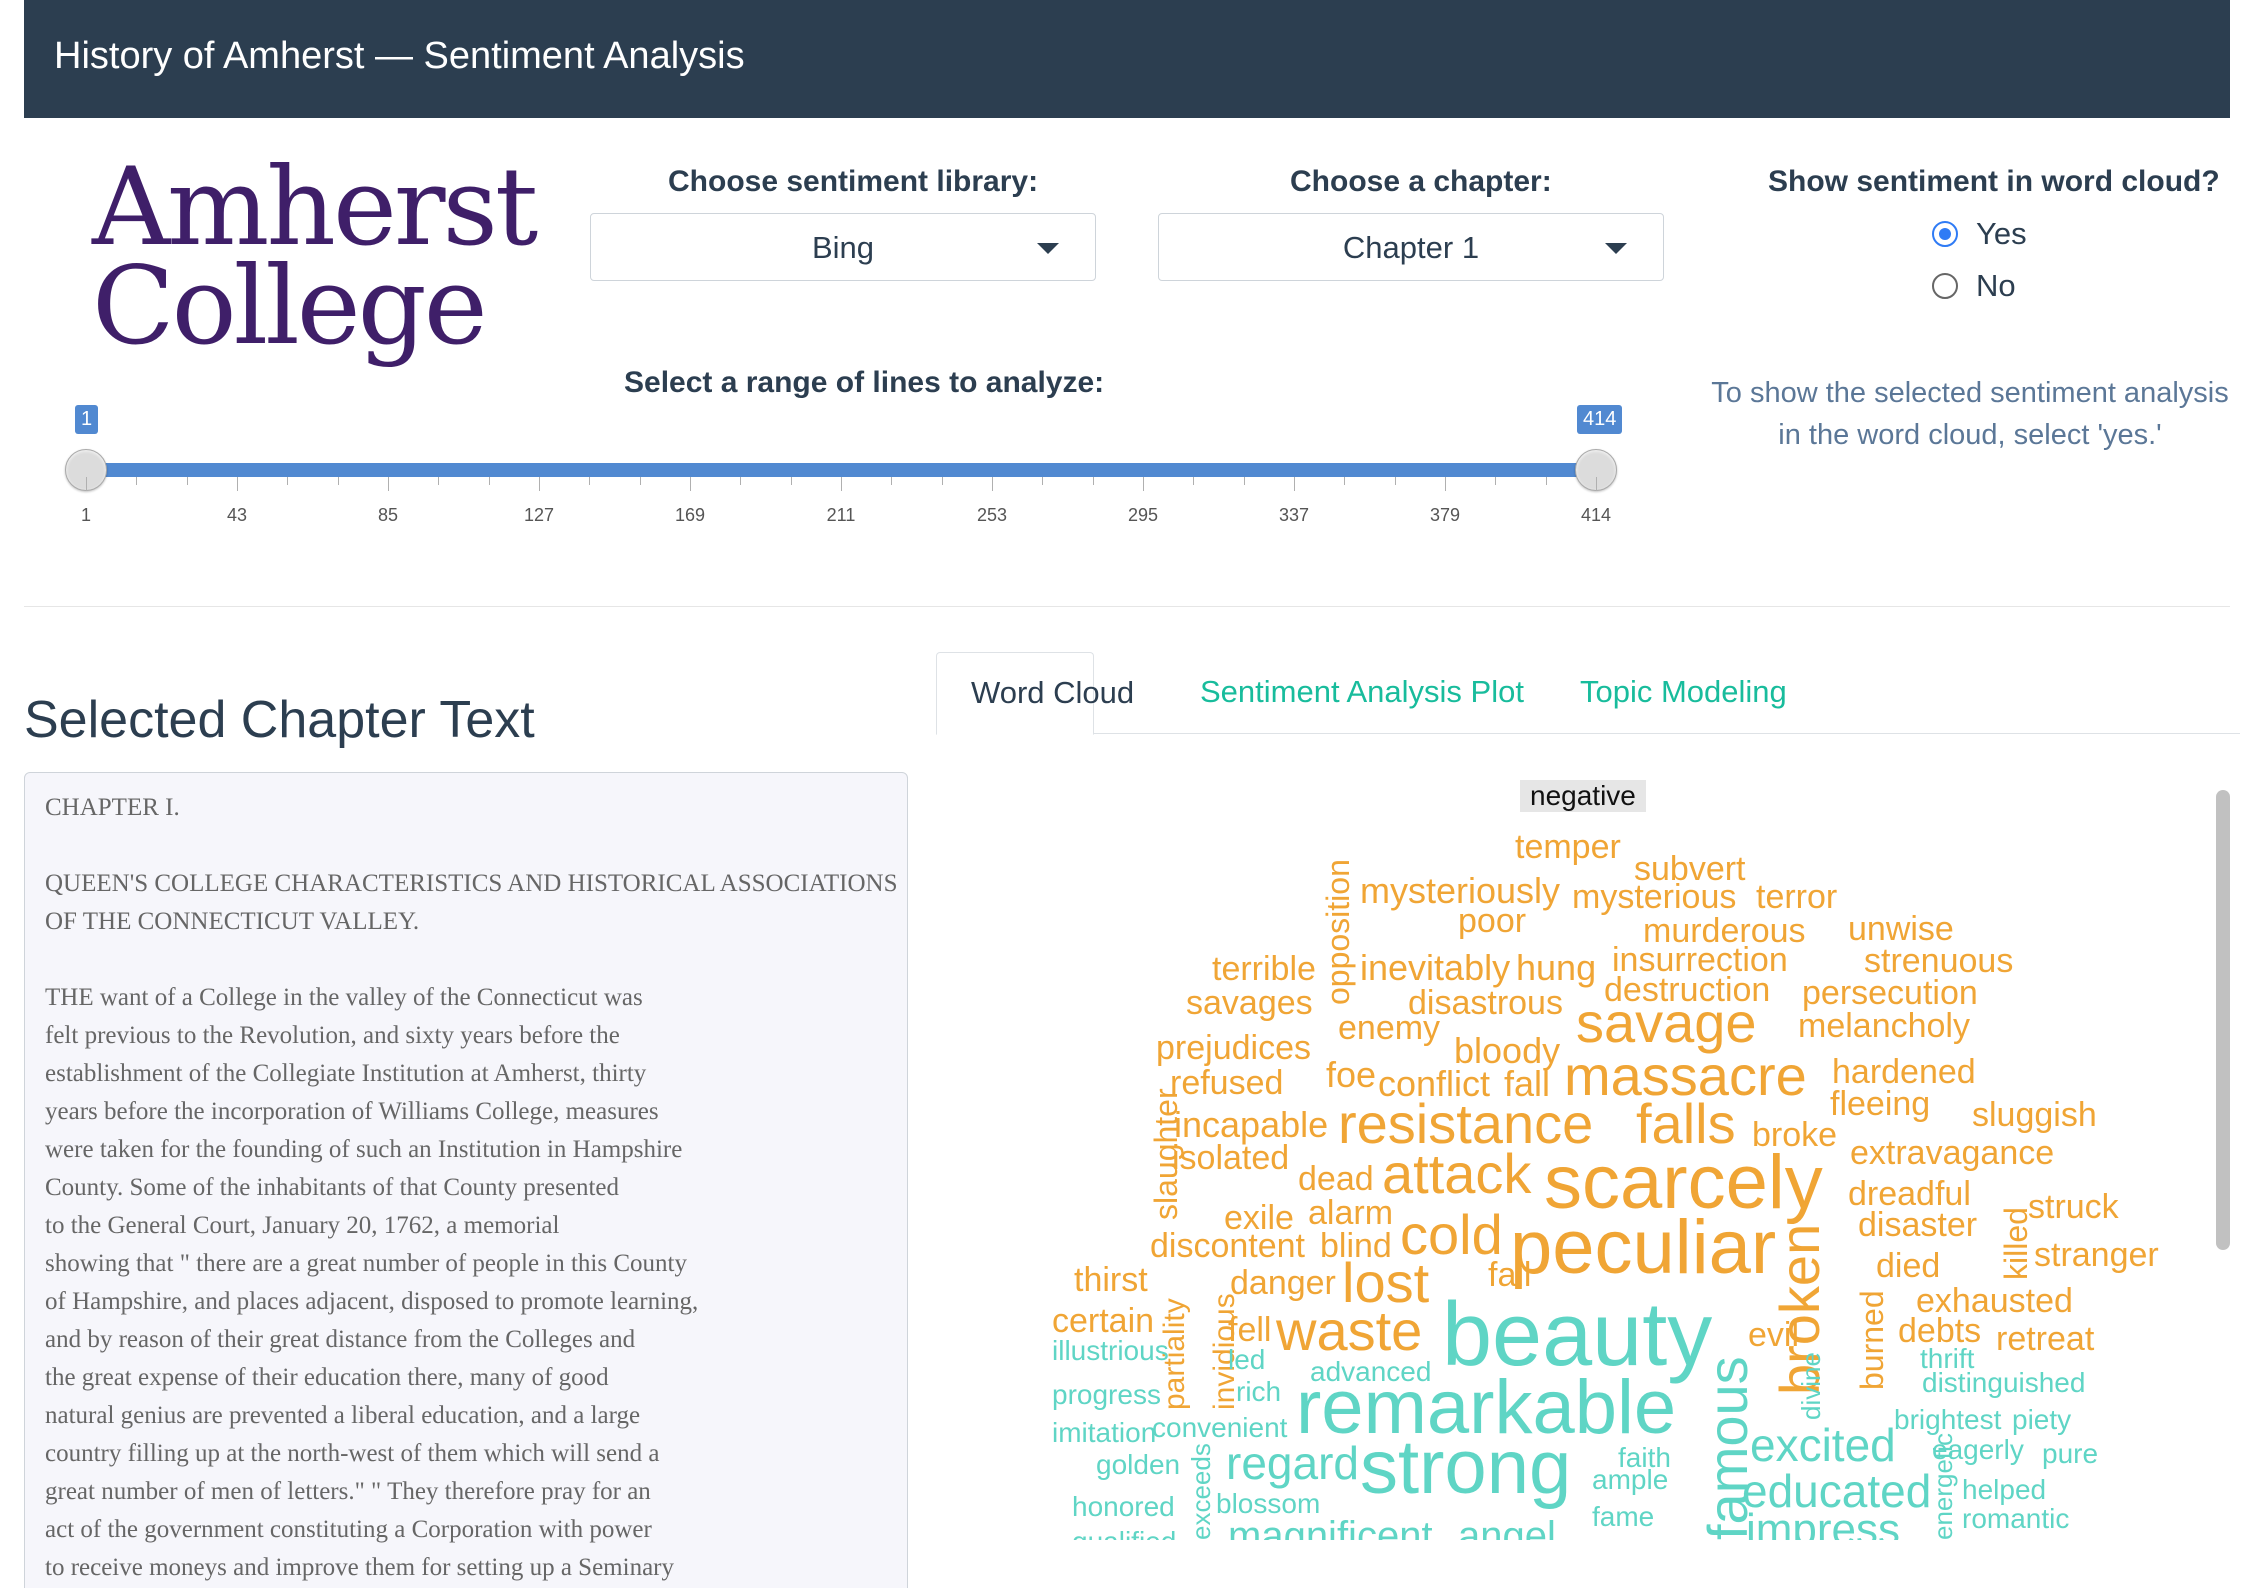  Describe the element at coordinates (1435, 967) in the screenshot. I see `cloud-word: inevitably` at that location.